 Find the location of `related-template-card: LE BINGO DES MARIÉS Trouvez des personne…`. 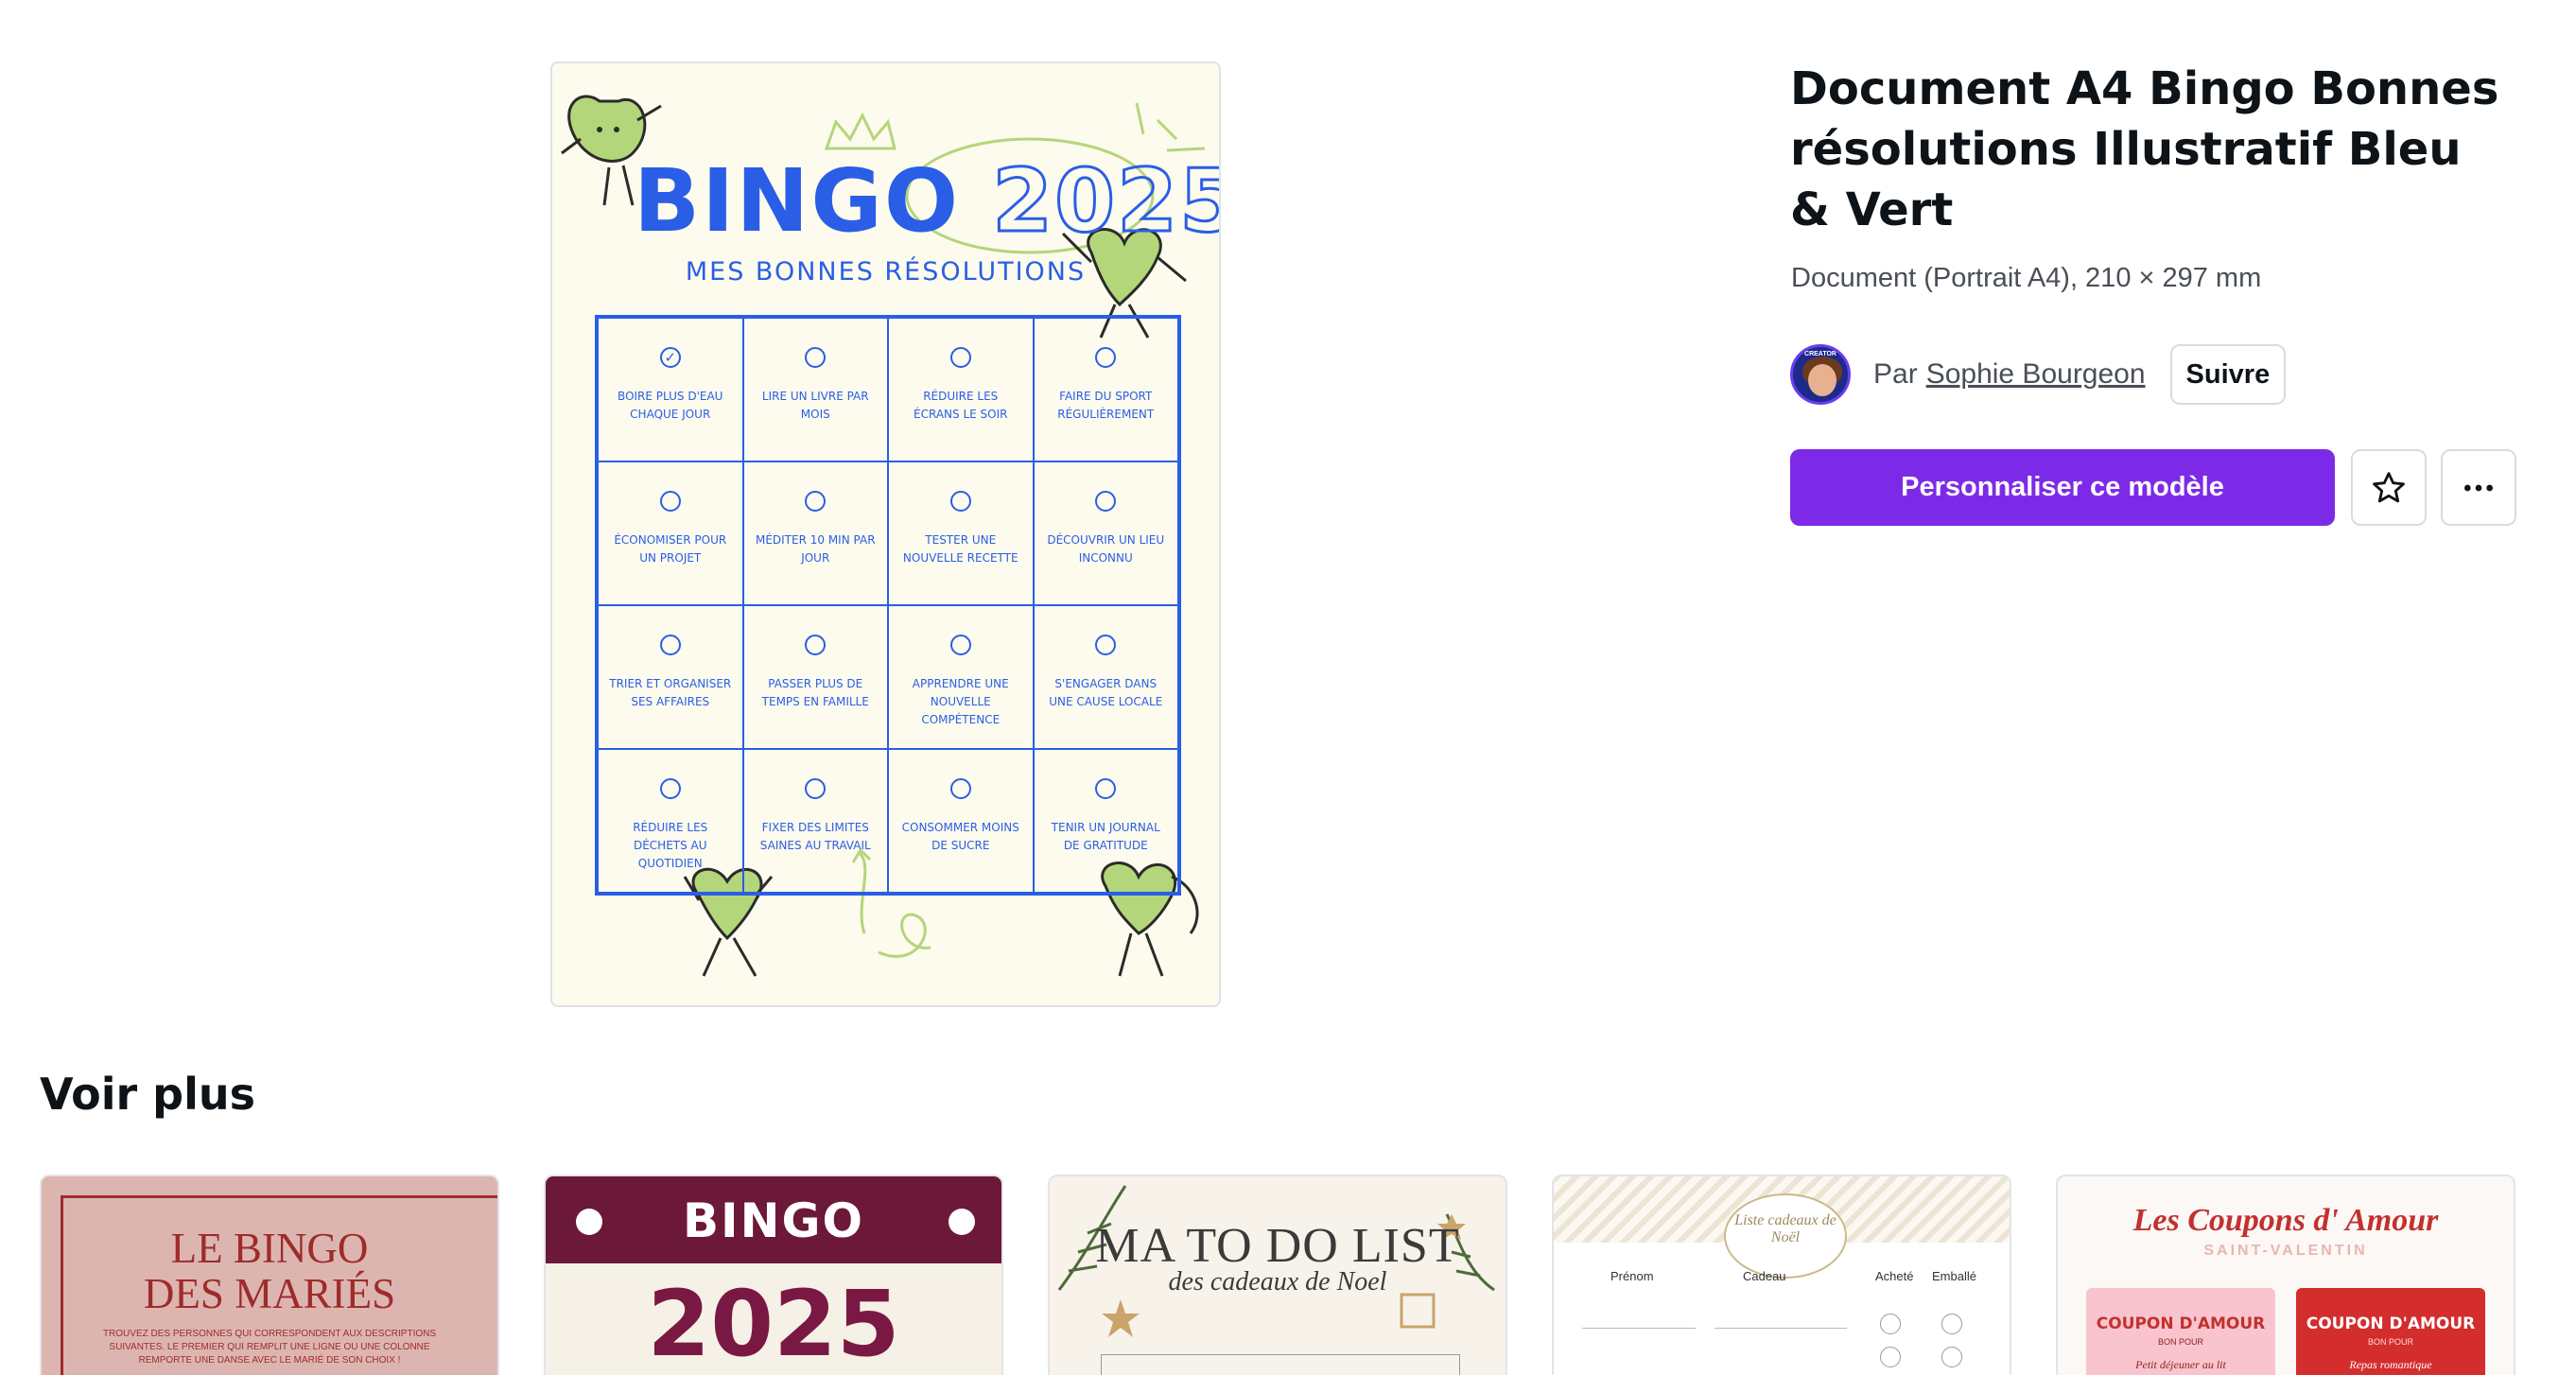

related-template-card: LE BINGO DES MARIÉS Trouvez des personne… is located at coordinates (269, 1275).